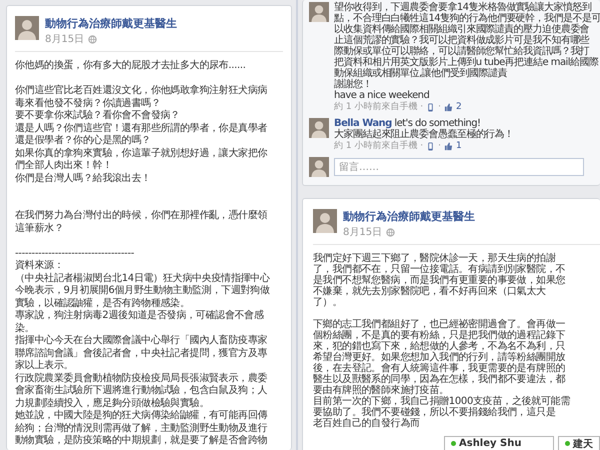 This screenshot has width=600, height=450. Describe the element at coordinates (74, 254) in the screenshot. I see `post-text-line: ------------------------------------` at that location.